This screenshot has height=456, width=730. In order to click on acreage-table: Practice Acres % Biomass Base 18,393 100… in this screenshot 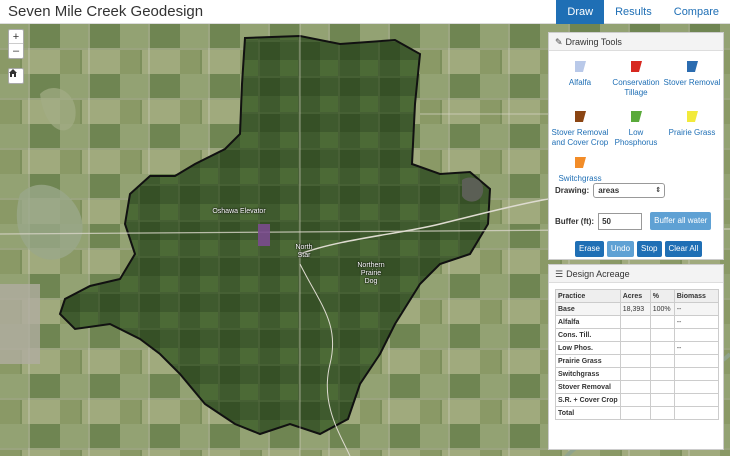, I will do `click(637, 354)`.